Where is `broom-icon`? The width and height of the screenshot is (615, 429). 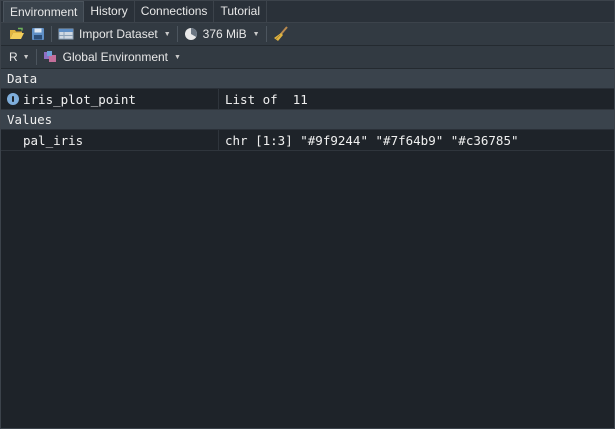
broom-icon is located at coordinates (280, 33).